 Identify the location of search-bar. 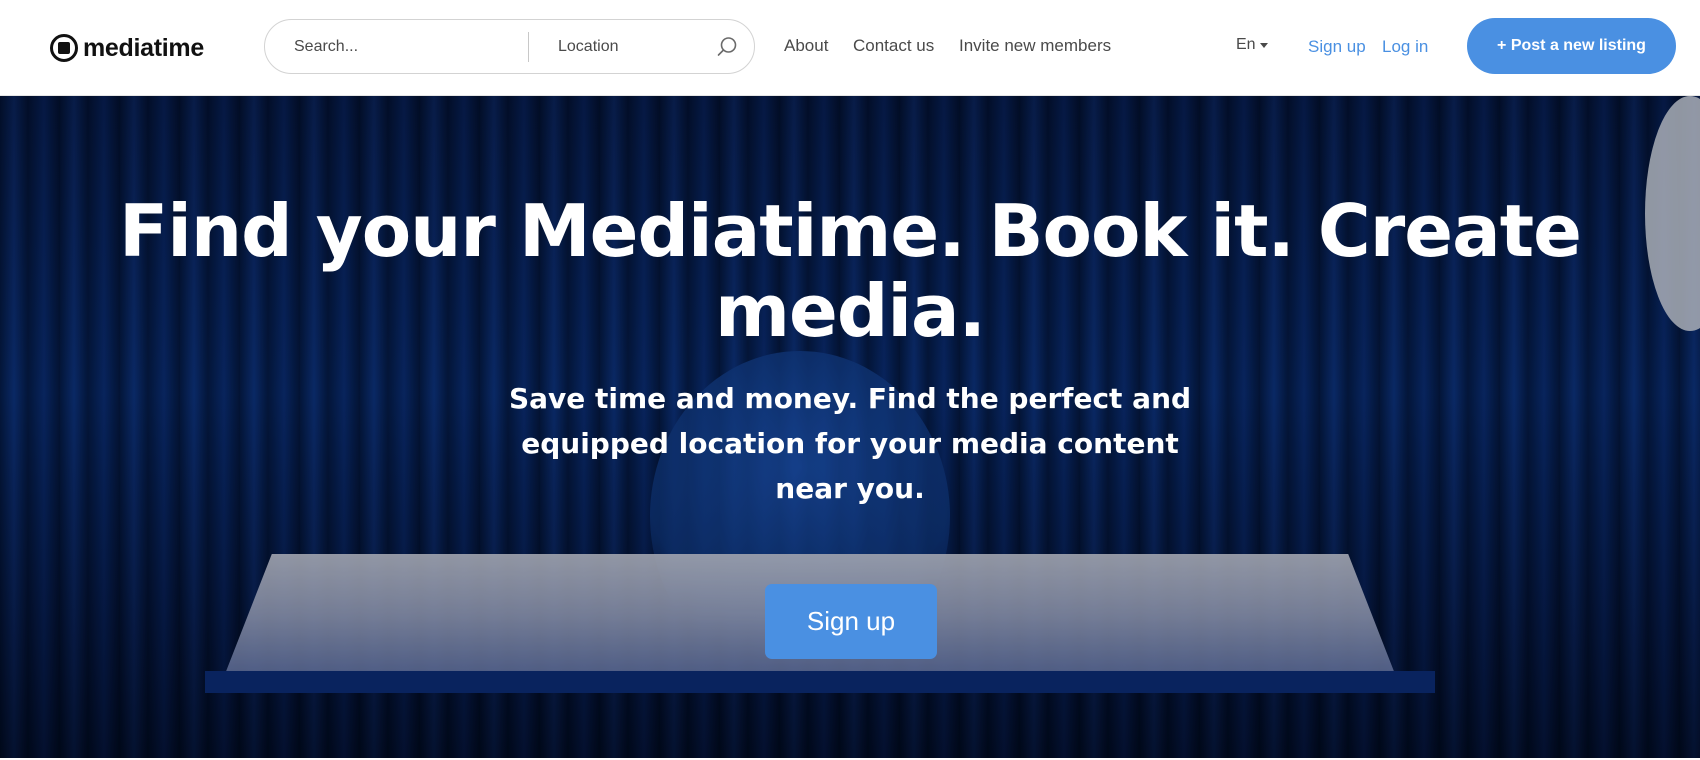
(509, 46).